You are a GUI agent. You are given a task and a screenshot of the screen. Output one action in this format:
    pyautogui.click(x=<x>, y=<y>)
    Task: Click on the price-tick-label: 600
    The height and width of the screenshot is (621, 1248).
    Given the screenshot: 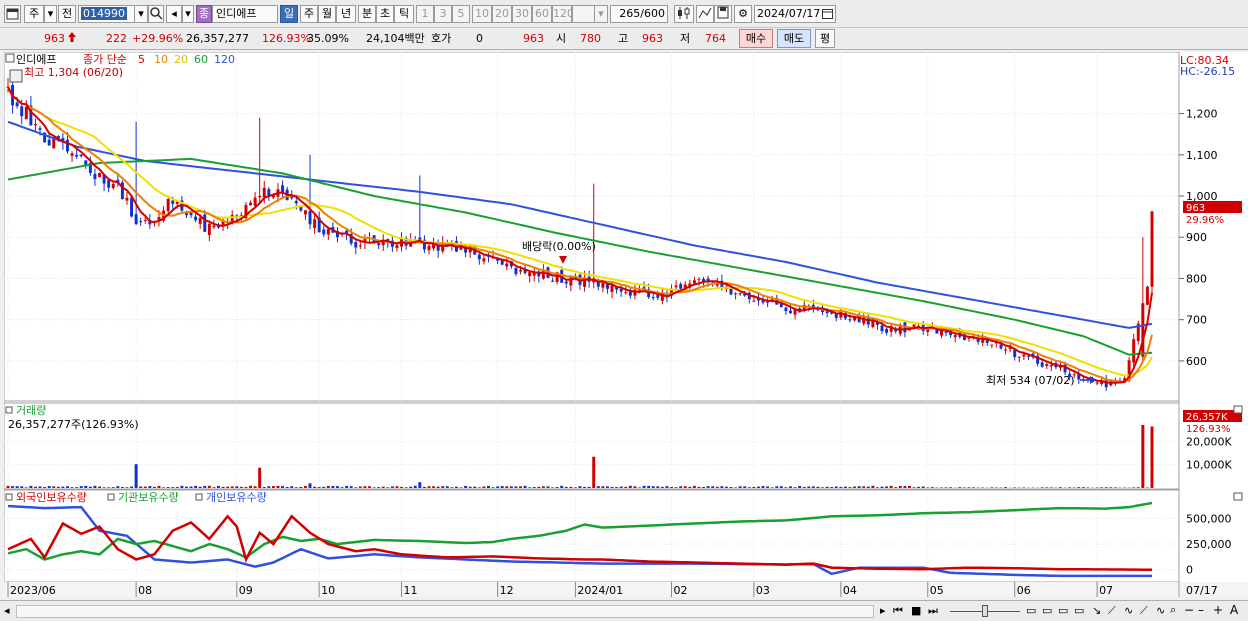 What is the action you would take?
    pyautogui.click(x=1196, y=361)
    